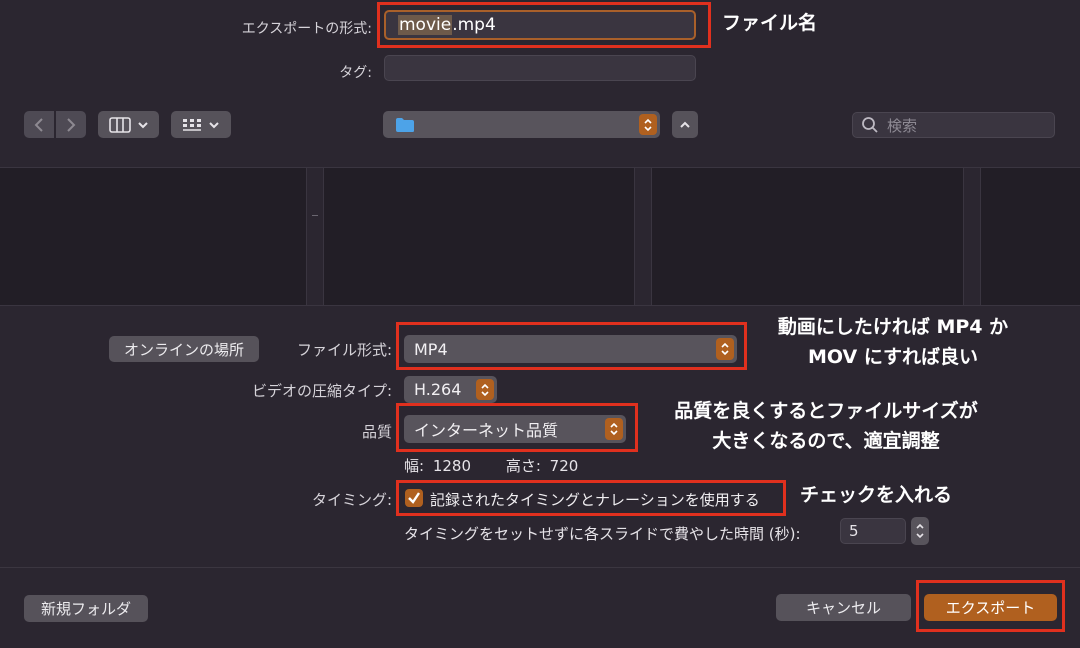 The image size is (1080, 648). Describe the element at coordinates (452, 466) in the screenshot. I see `width-value: 1280` at that location.